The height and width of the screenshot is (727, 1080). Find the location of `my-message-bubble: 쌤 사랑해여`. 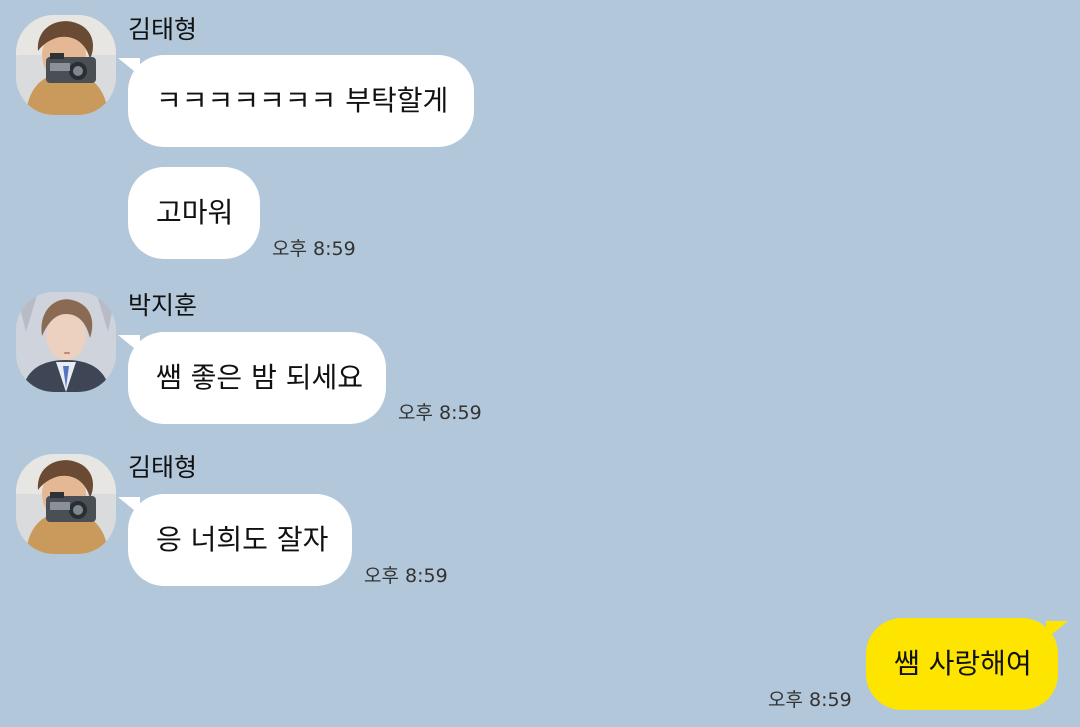

my-message-bubble: 쌤 사랑해여 is located at coordinates (962, 664).